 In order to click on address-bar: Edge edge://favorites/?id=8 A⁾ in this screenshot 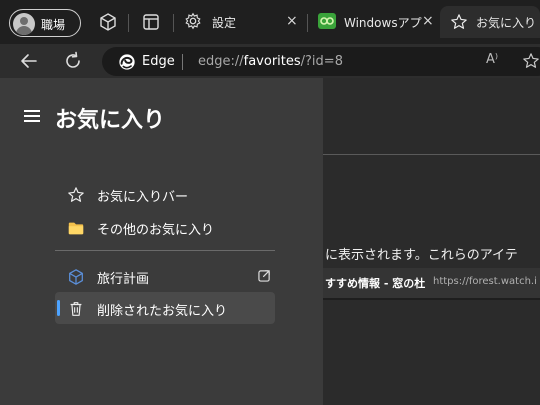, I will do `click(321, 61)`.